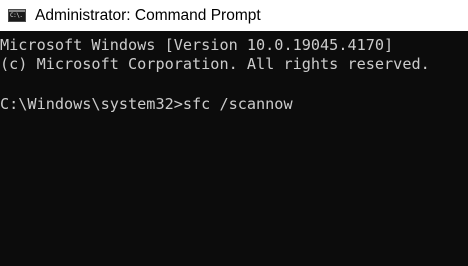 The image size is (468, 266). What do you see at coordinates (148, 15) in the screenshot?
I see `window-title: Administrator: Command Prompt` at bounding box center [148, 15].